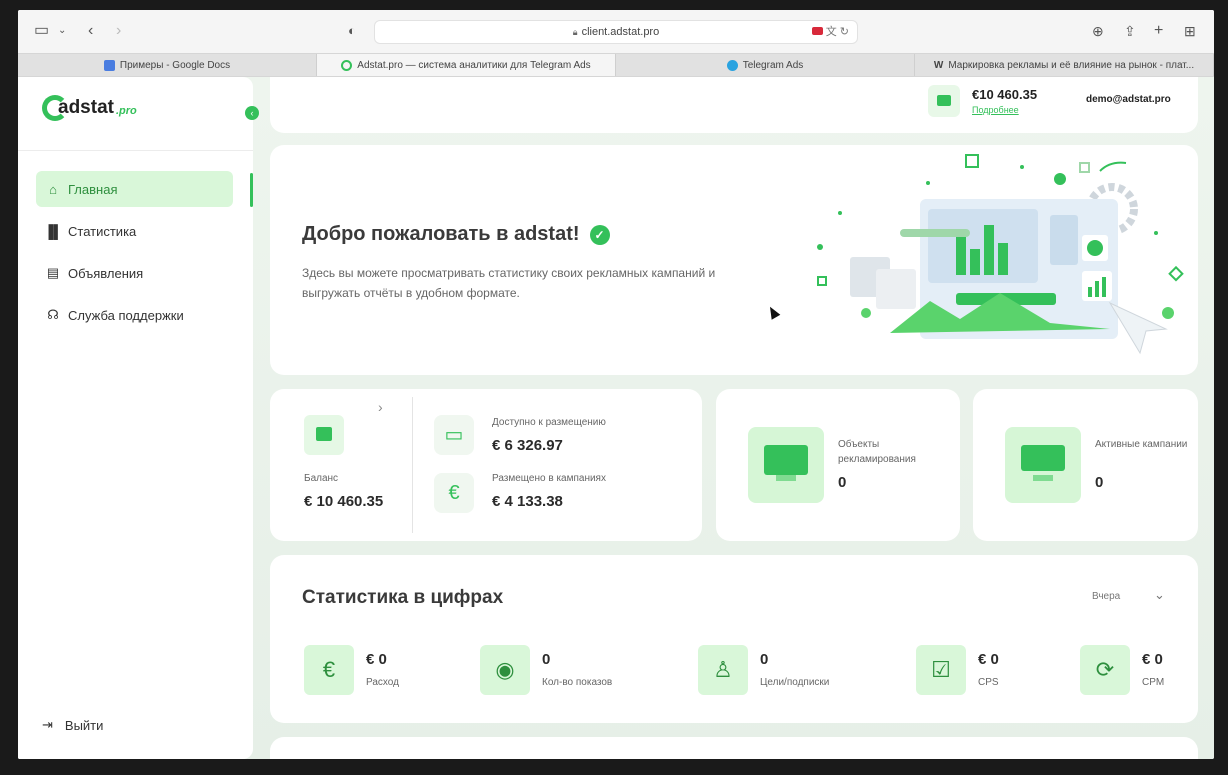 The width and height of the screenshot is (1228, 775). Describe the element at coordinates (877, 452) in the screenshot. I see `kpi-label: Объекты рекламирования` at that location.